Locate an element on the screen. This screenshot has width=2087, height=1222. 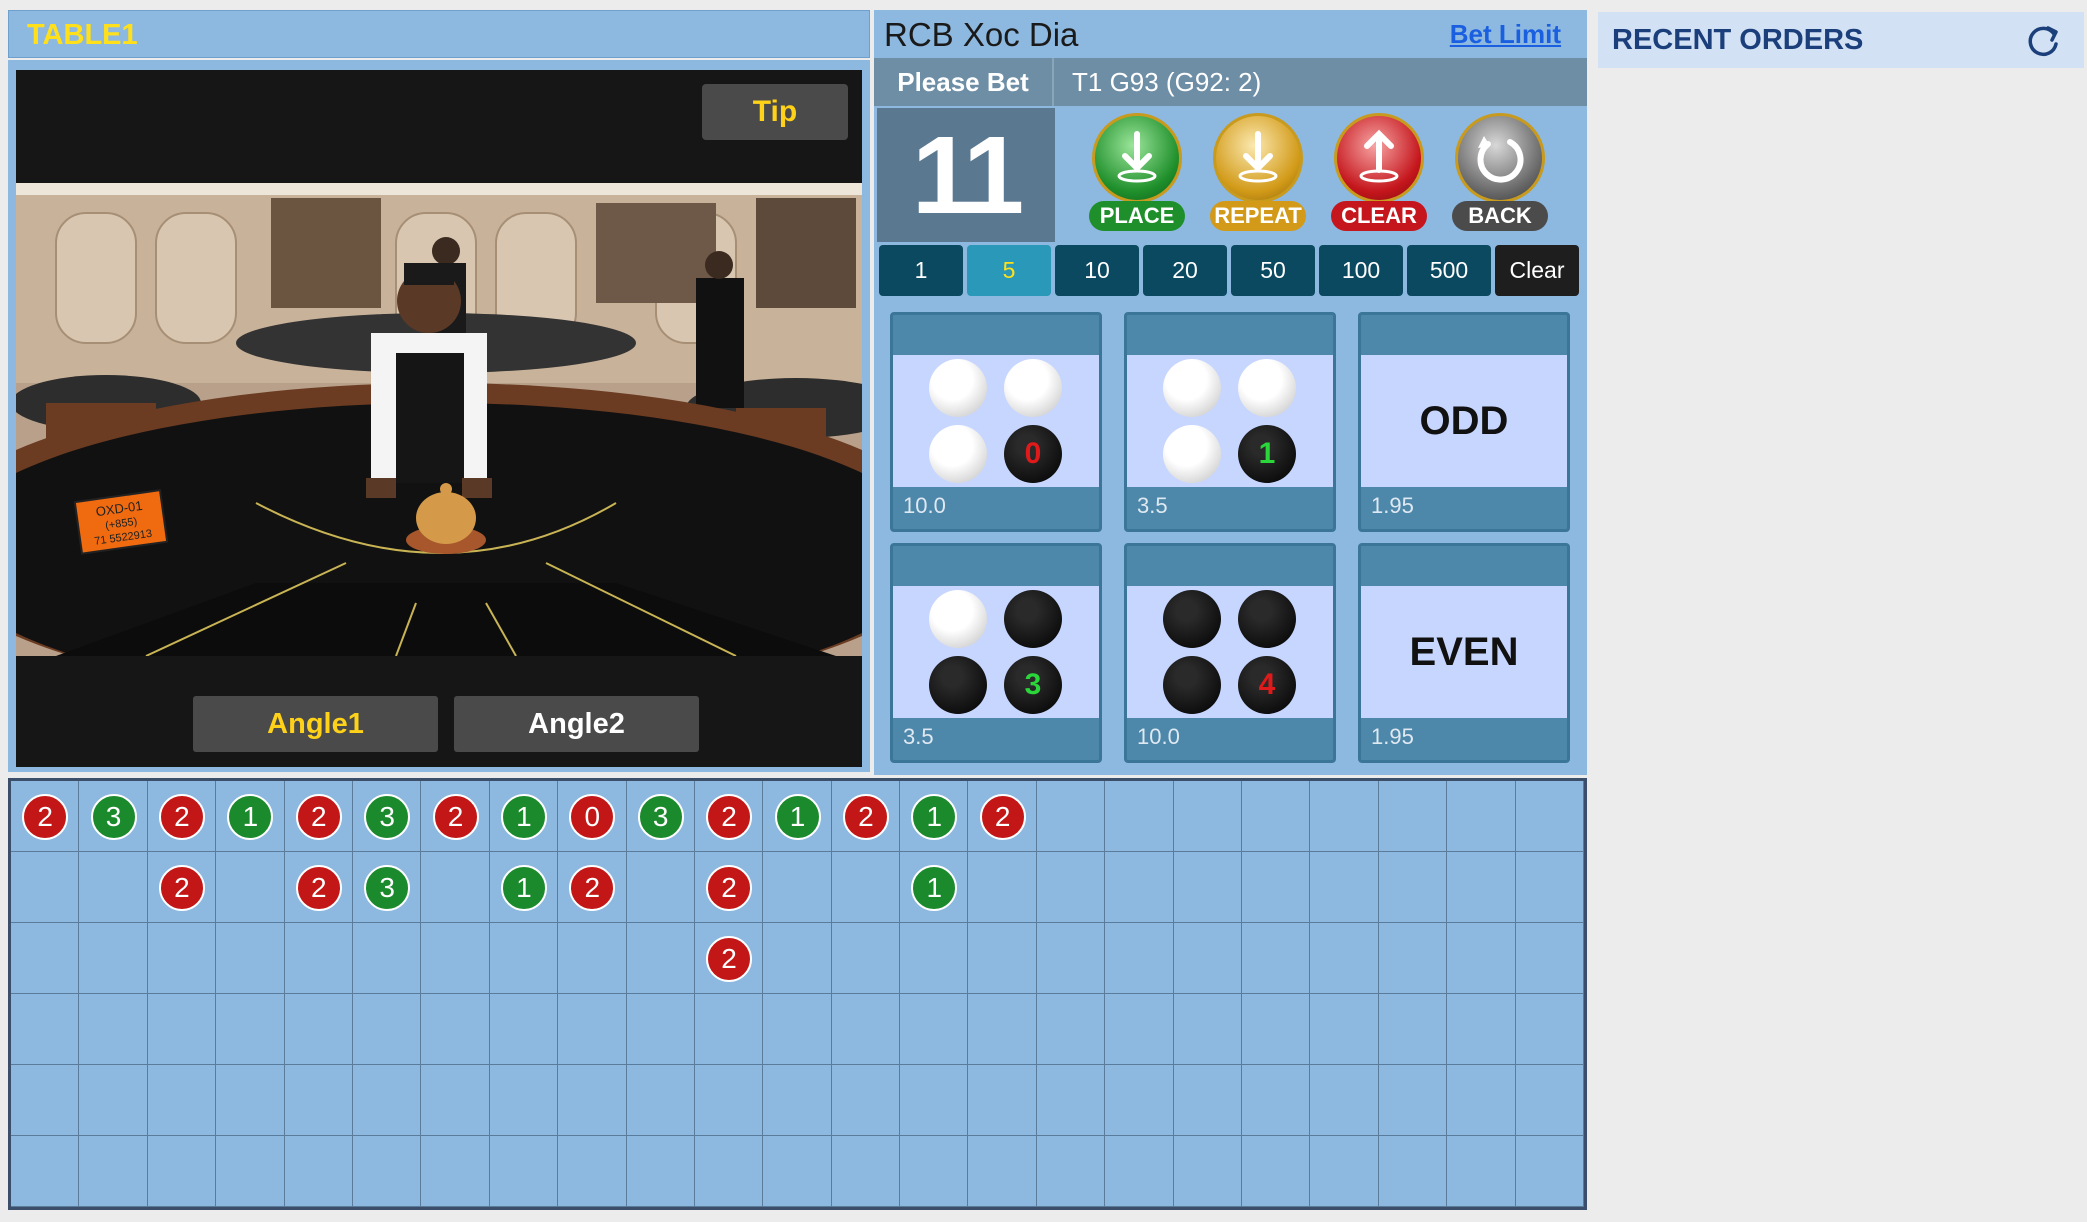
angle2-button: Angle2 is located at coordinates (576, 724).